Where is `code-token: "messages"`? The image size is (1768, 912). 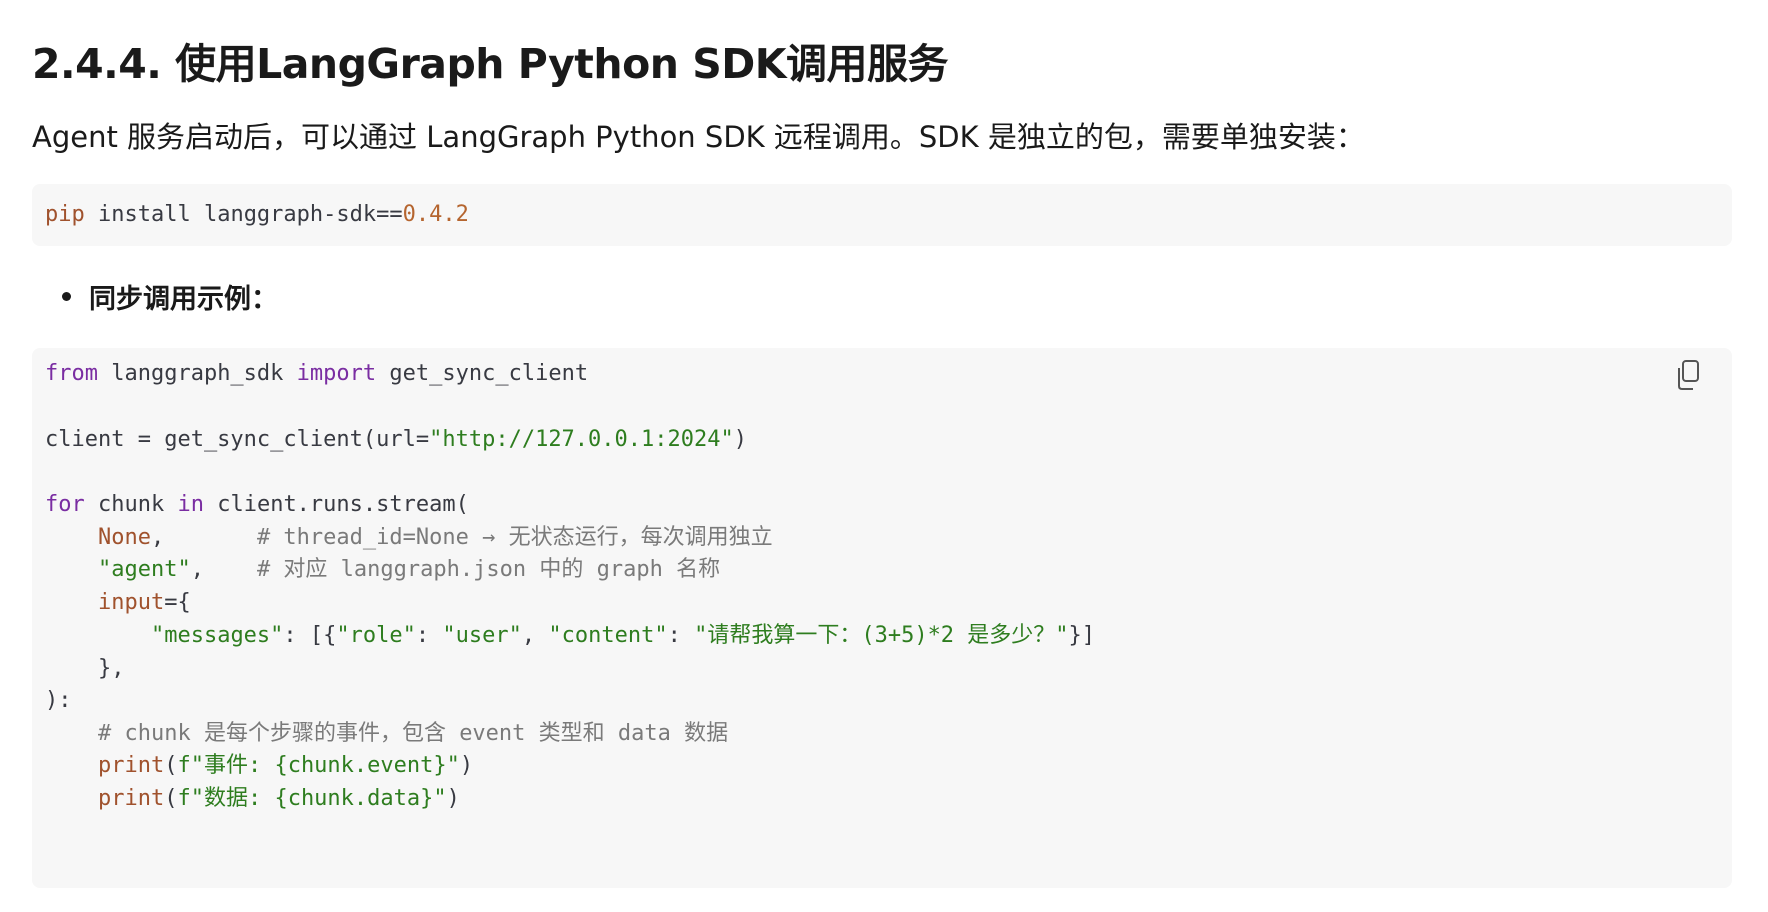
code-token: "messages" is located at coordinates (217, 635).